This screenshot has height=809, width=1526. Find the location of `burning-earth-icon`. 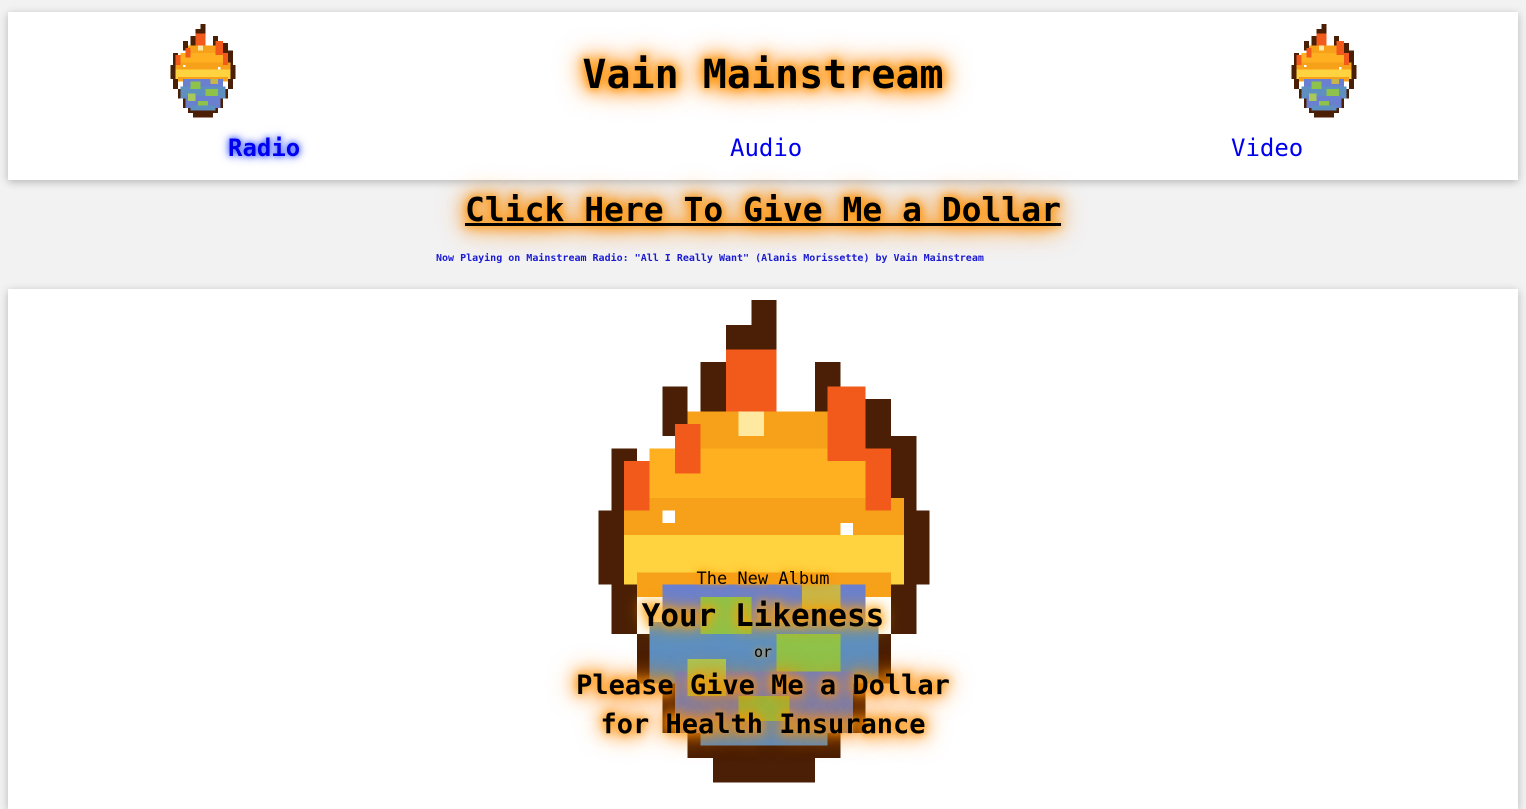

burning-earth-icon is located at coordinates (1324, 72).